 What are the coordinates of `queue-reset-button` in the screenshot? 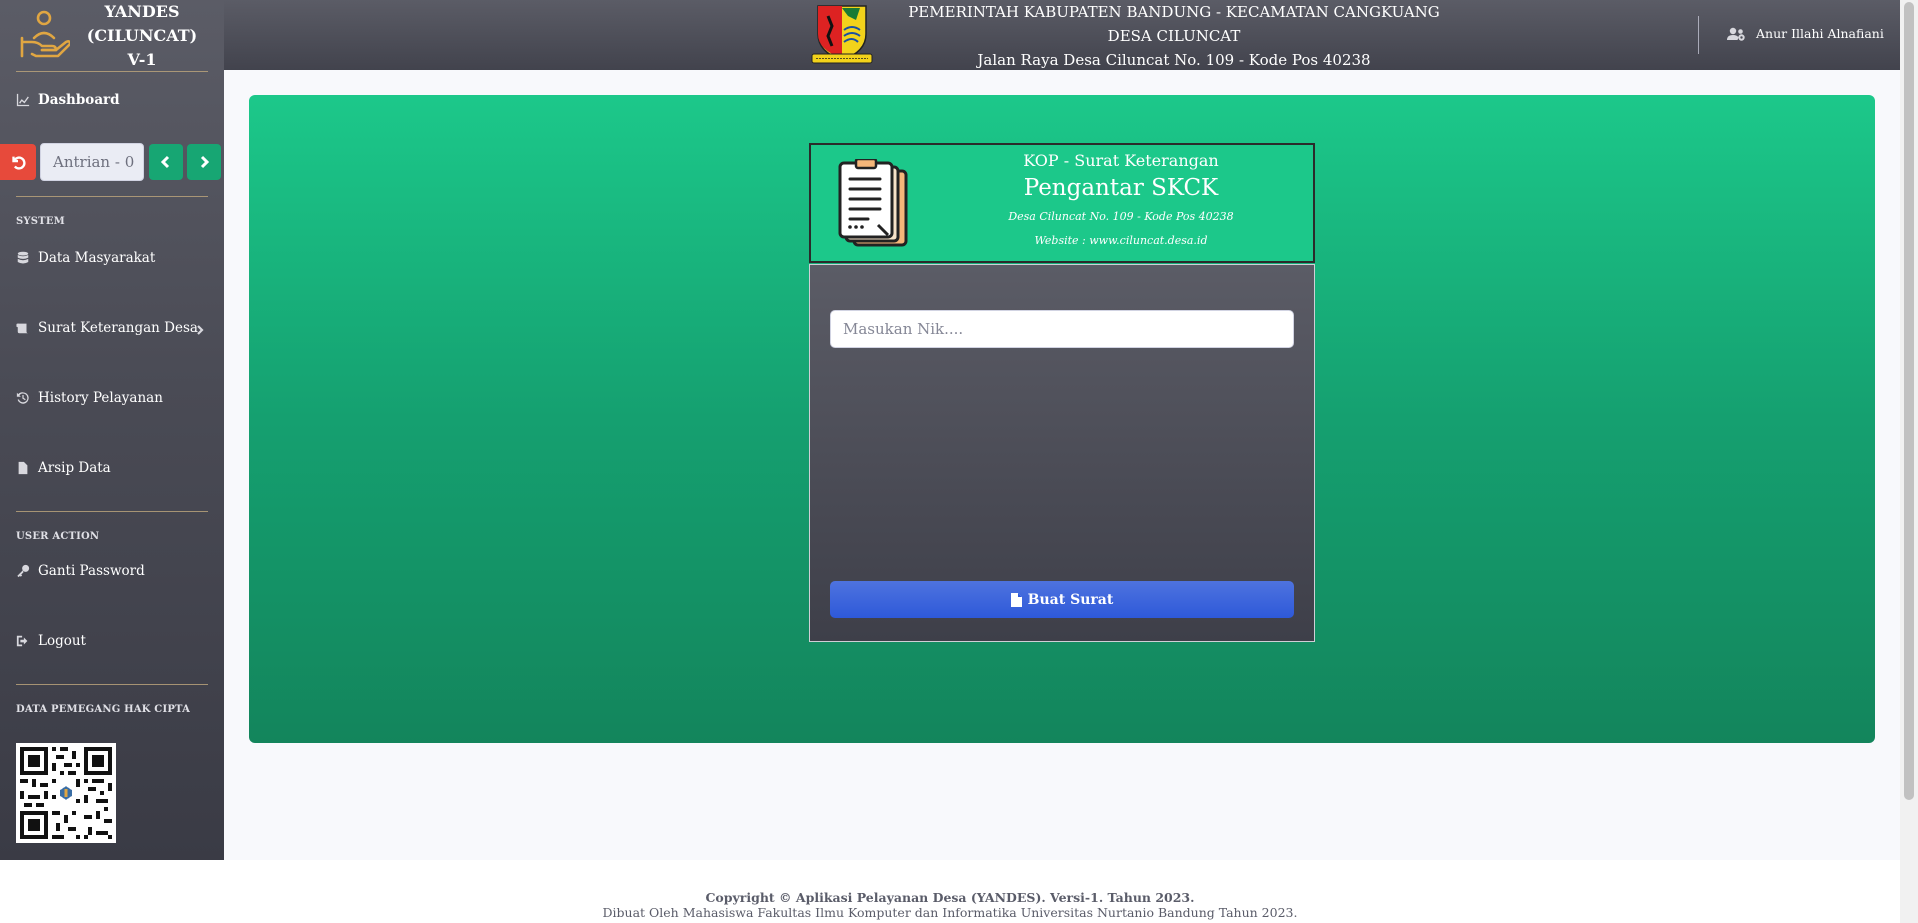 It's located at (18, 162).